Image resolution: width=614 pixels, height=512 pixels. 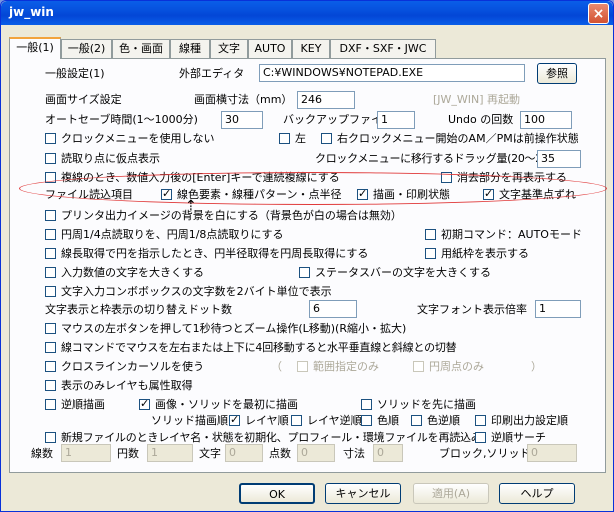 I want to click on layer-order-label: レイヤ順, so click(x=267, y=420).